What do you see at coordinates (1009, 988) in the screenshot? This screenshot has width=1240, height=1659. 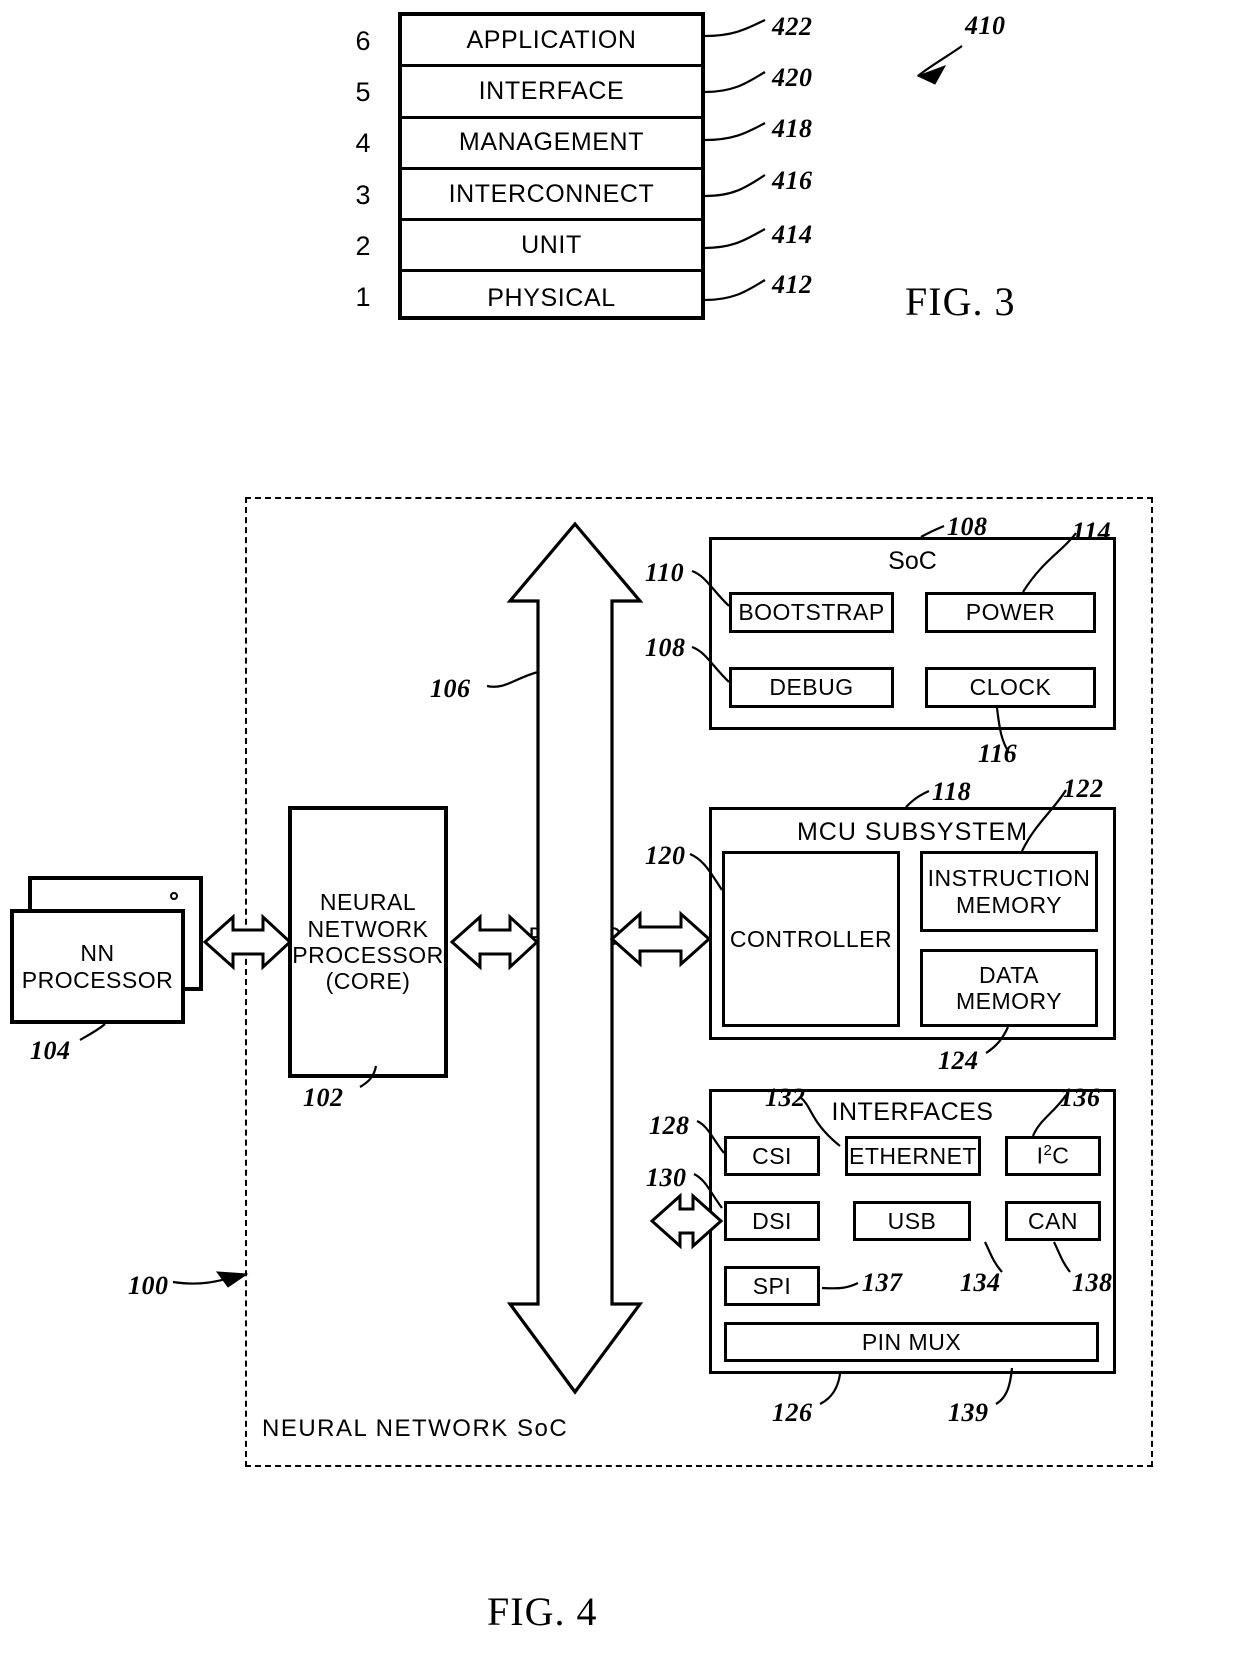 I see `data-memory-block: DATA MEMORY` at bounding box center [1009, 988].